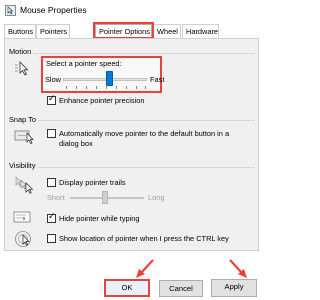 The height and width of the screenshot is (300, 320). What do you see at coordinates (99, 218) in the screenshot?
I see `hide-pointer-label: Hide pointer while typing` at bounding box center [99, 218].